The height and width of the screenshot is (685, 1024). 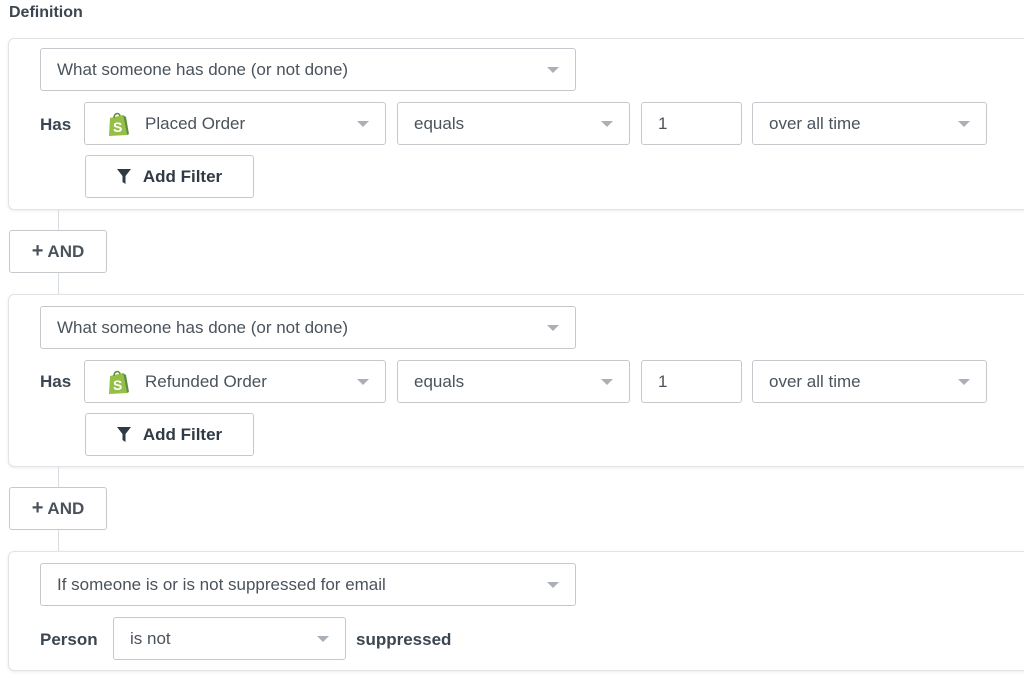 I want to click on event-select: S Refunded Order, so click(x=235, y=381).